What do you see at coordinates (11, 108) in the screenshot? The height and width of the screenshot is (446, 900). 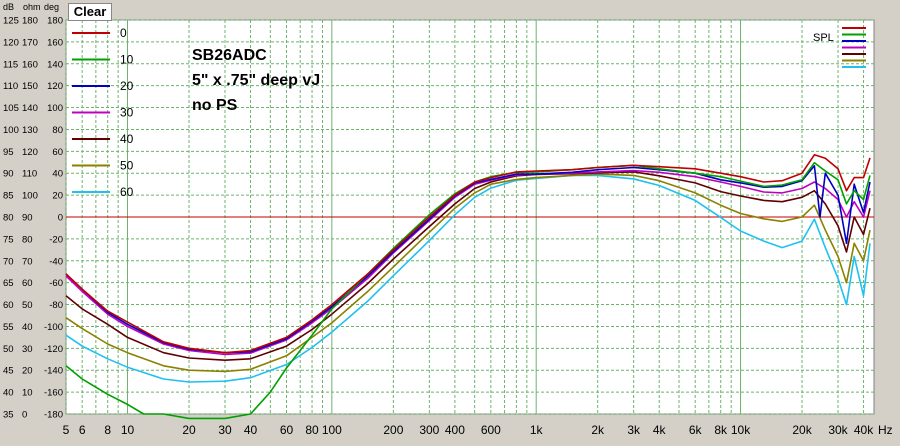 I see `y-tick-db: 105` at bounding box center [11, 108].